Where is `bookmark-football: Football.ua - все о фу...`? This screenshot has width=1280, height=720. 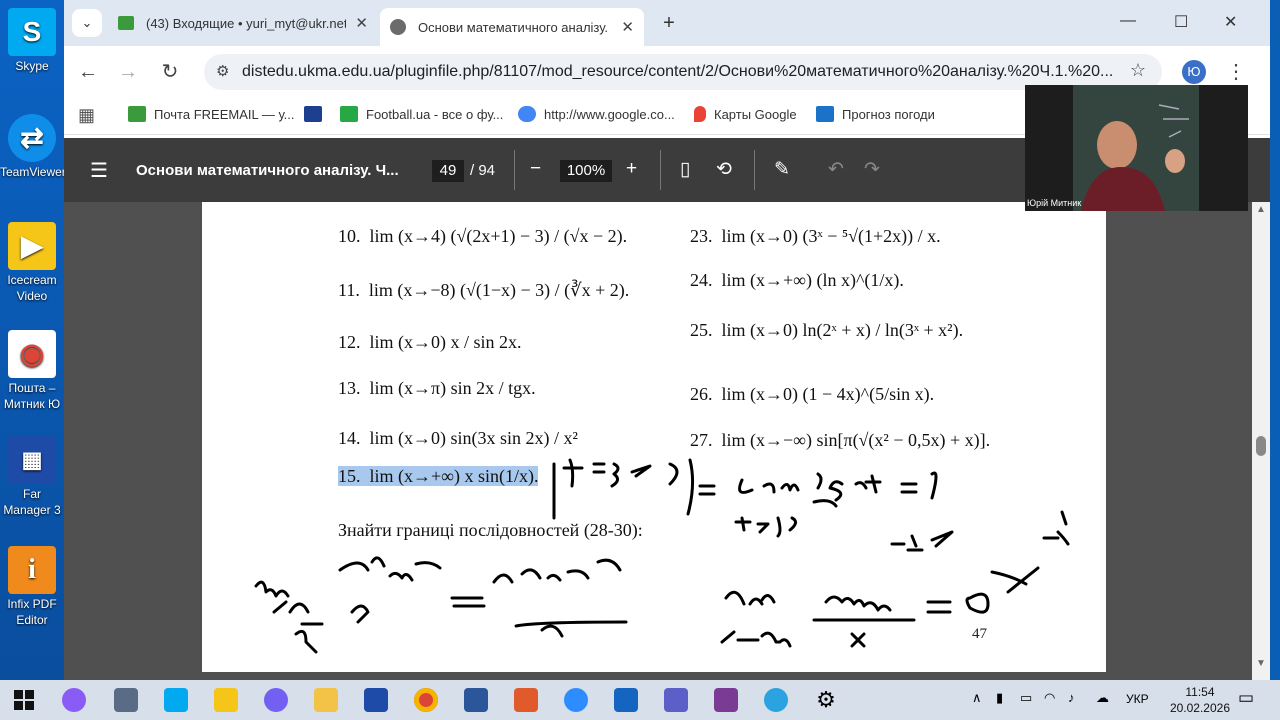
bookmark-football: Football.ua - все о фу... is located at coordinates (421, 114).